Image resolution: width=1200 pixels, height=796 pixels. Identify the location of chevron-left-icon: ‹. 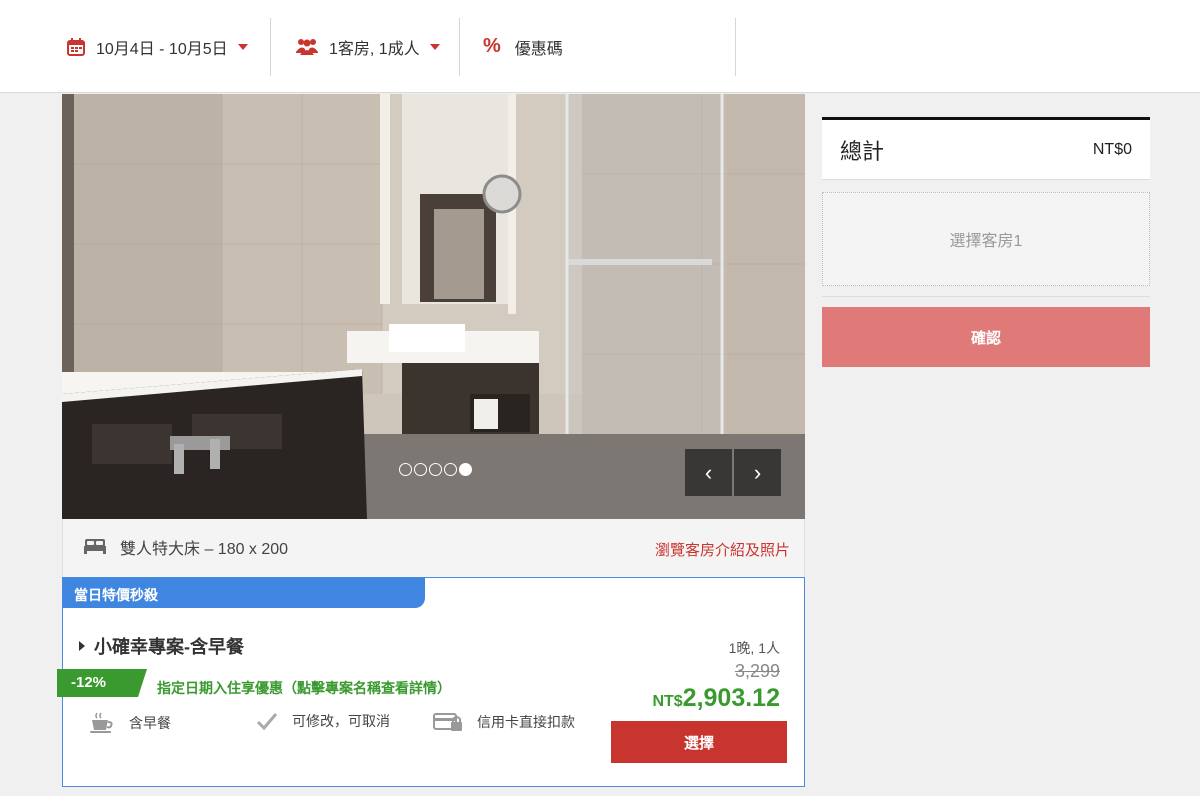
(708, 472).